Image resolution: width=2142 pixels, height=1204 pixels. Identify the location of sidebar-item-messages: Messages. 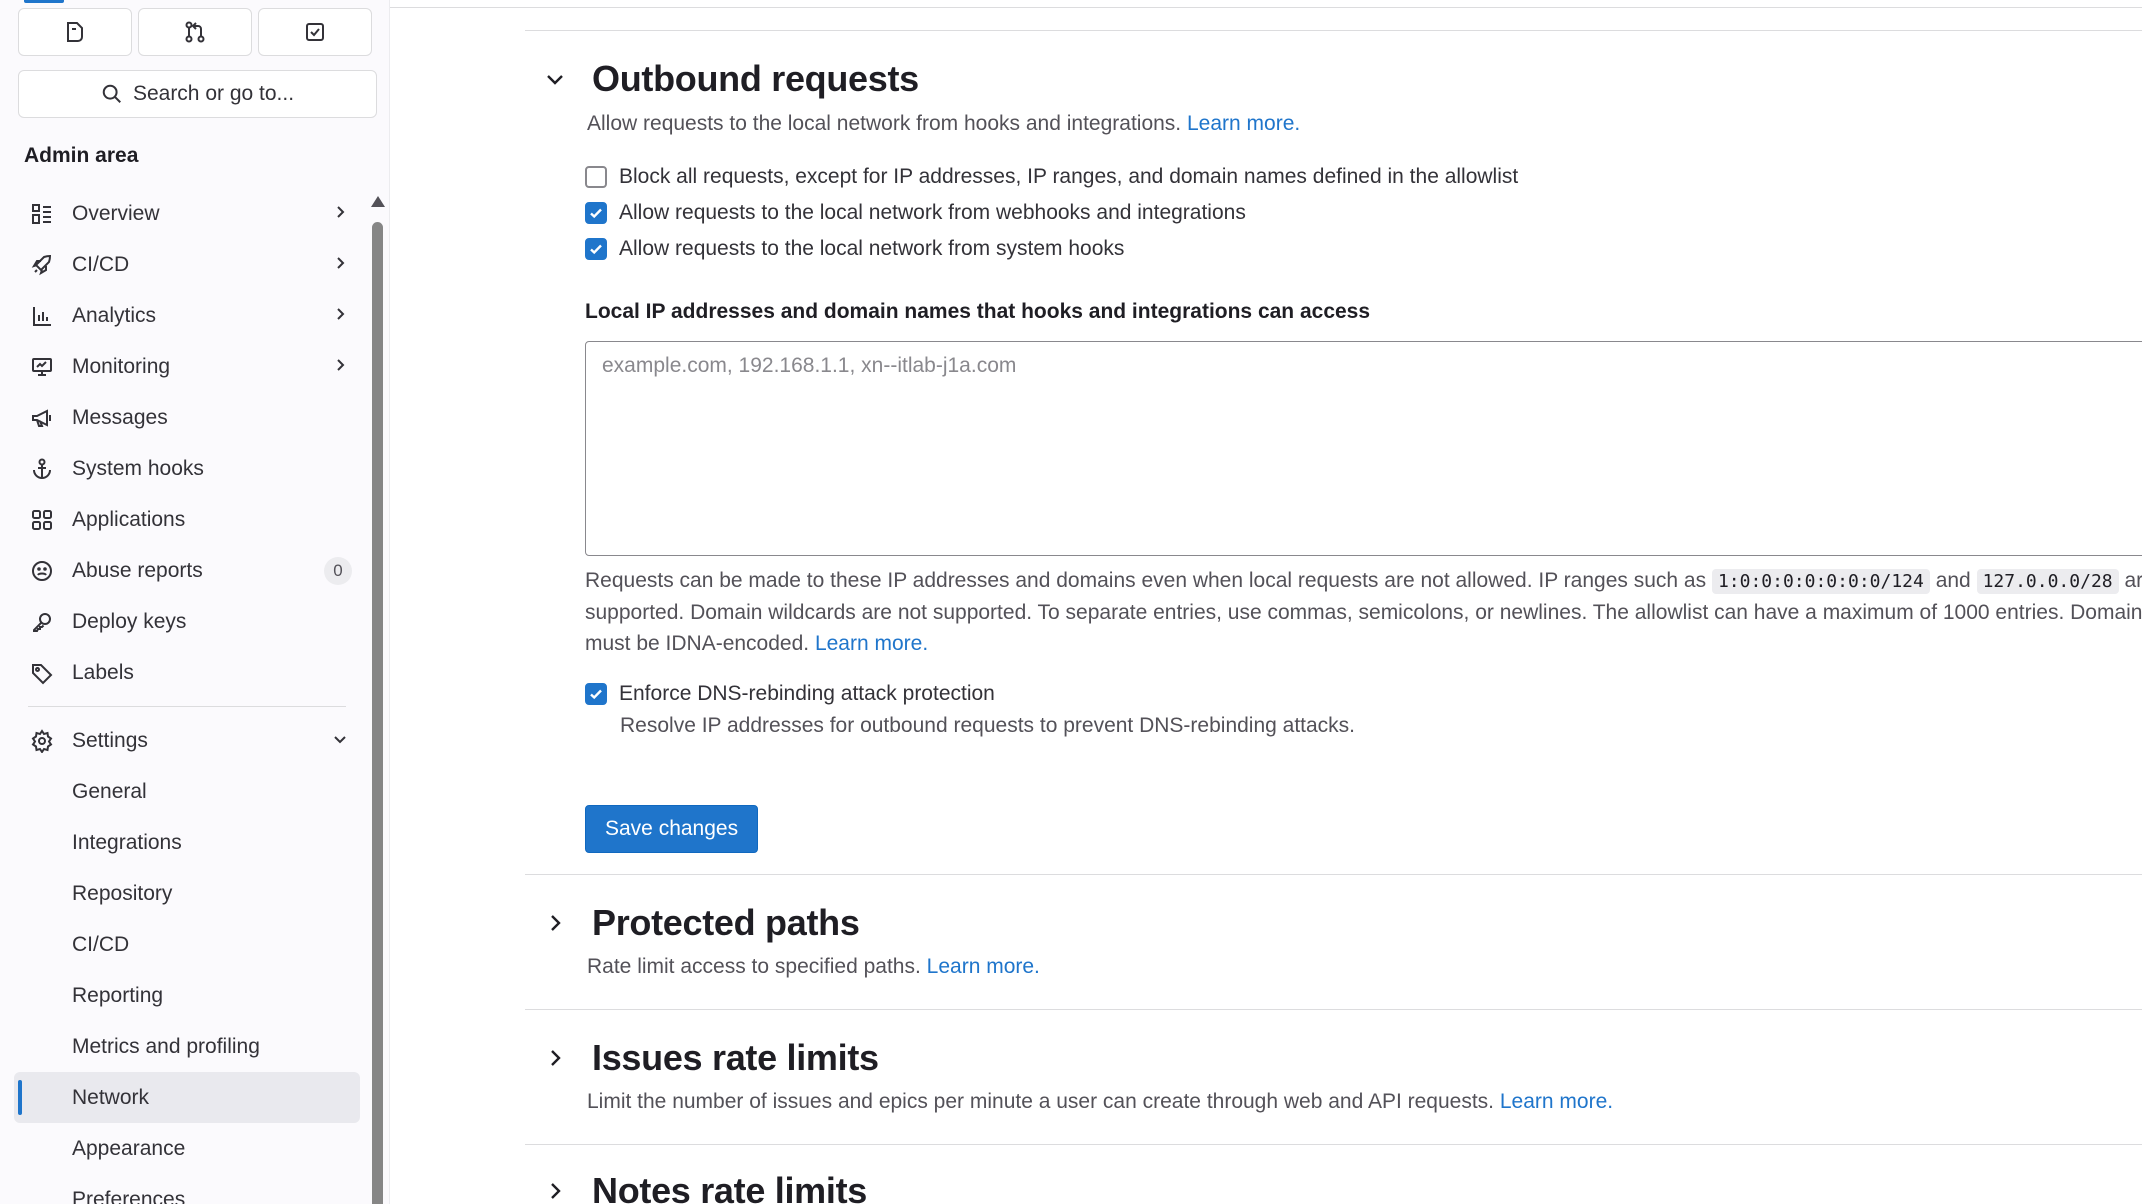
(187, 417).